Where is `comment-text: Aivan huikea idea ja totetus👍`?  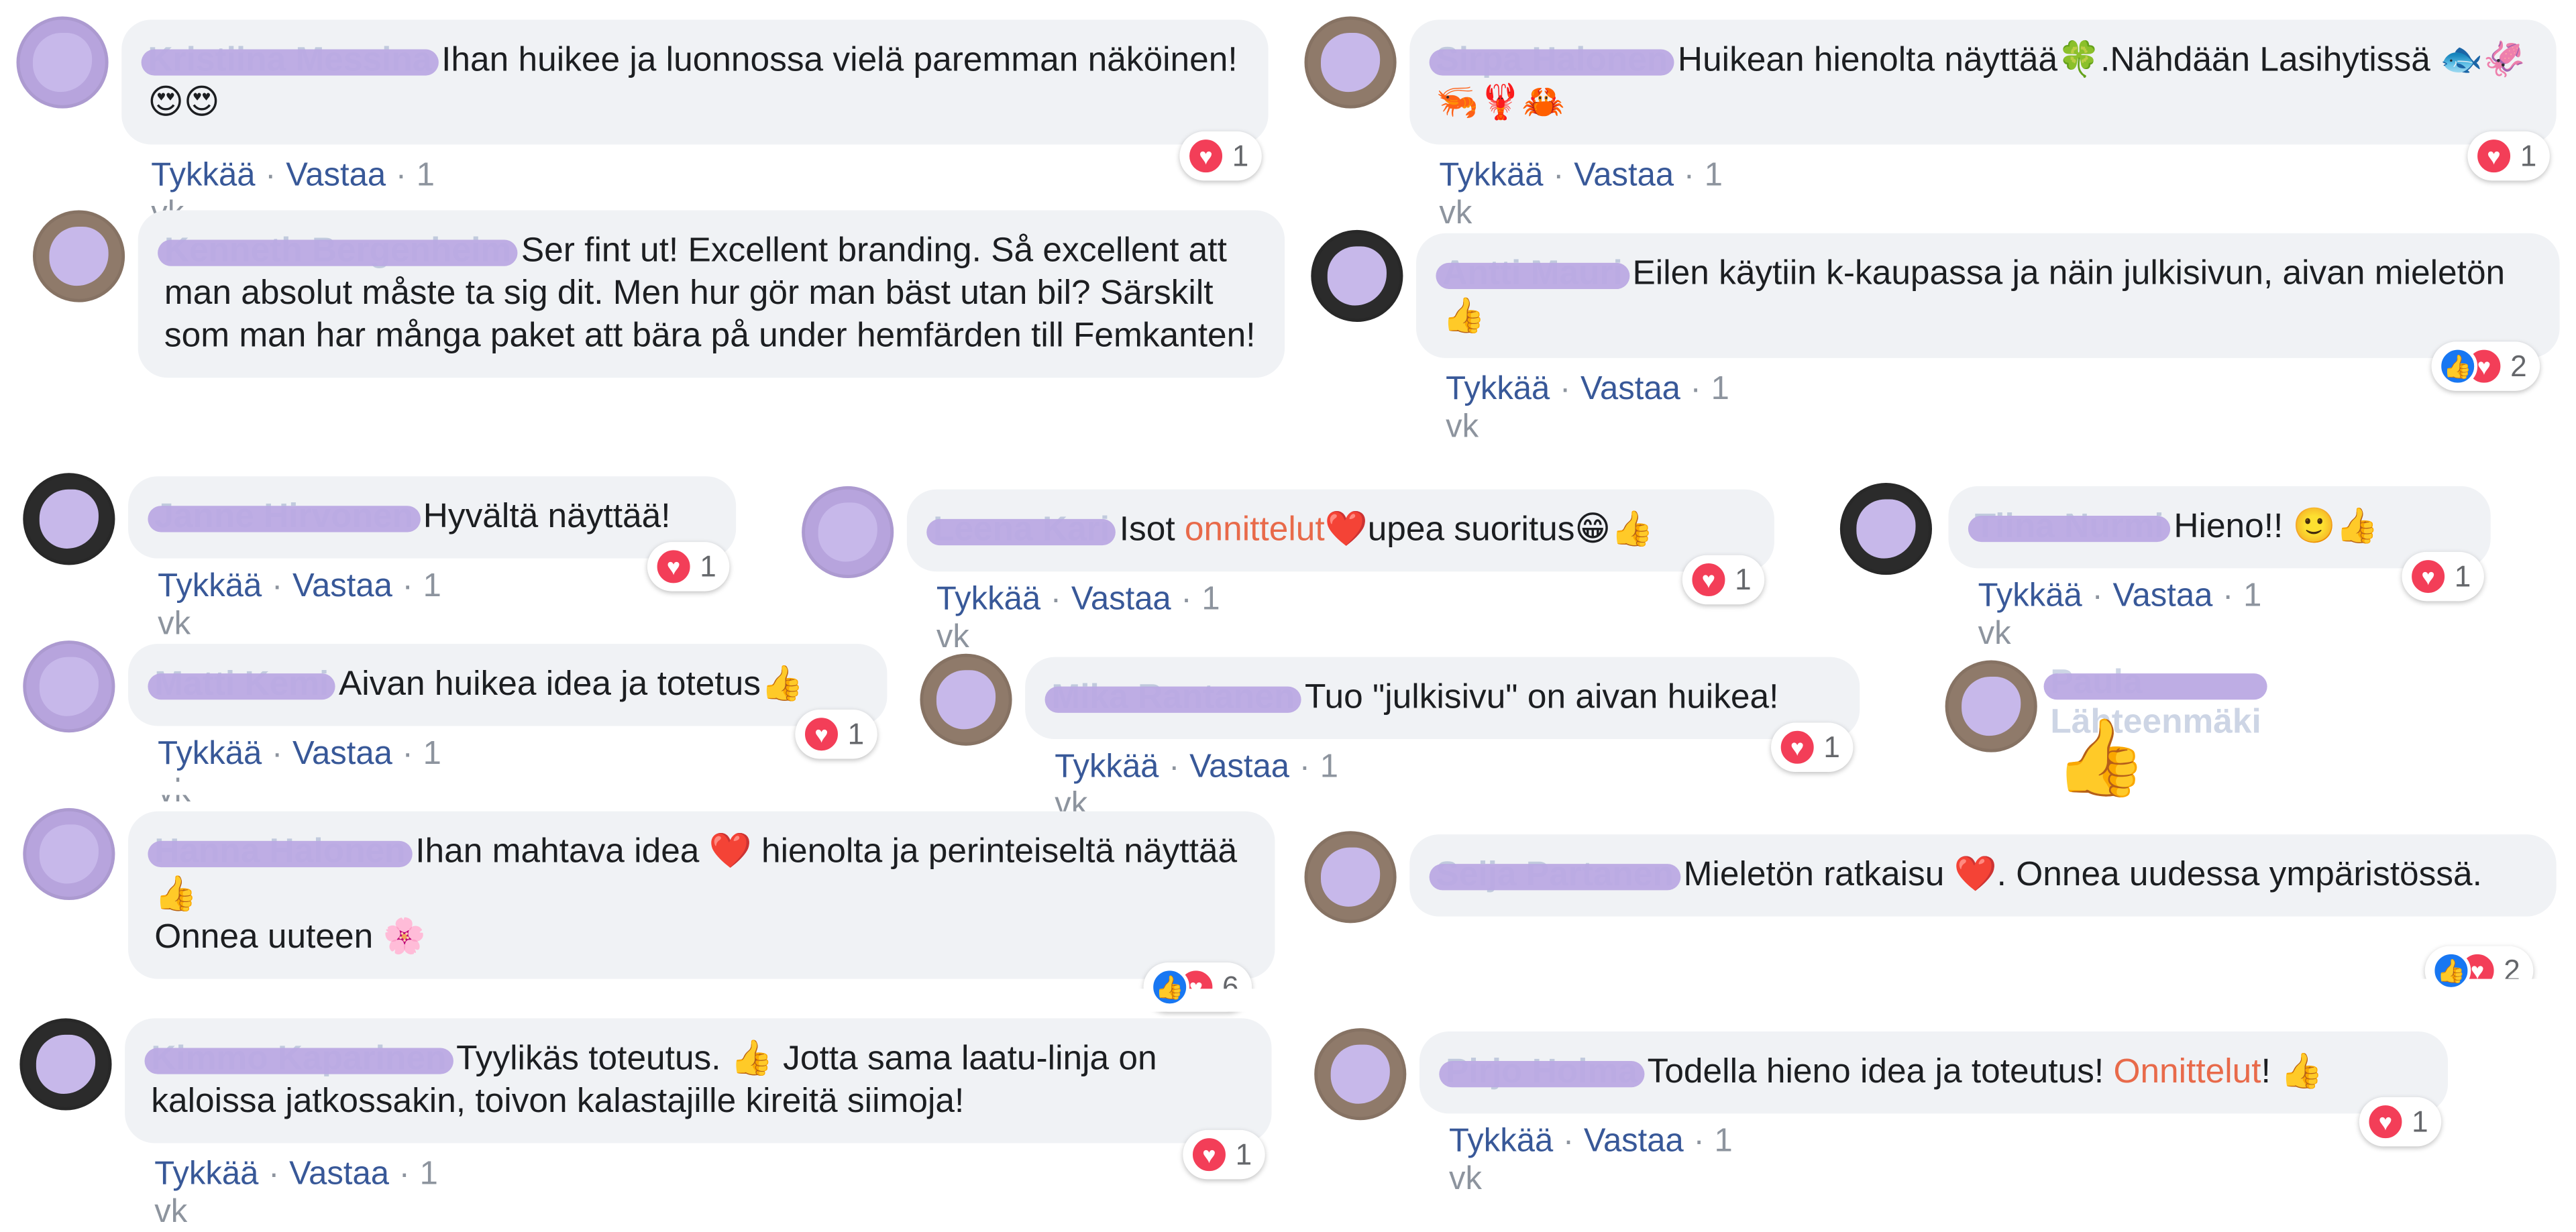 comment-text: Aivan huikea idea ja totetus👍 is located at coordinates (571, 684).